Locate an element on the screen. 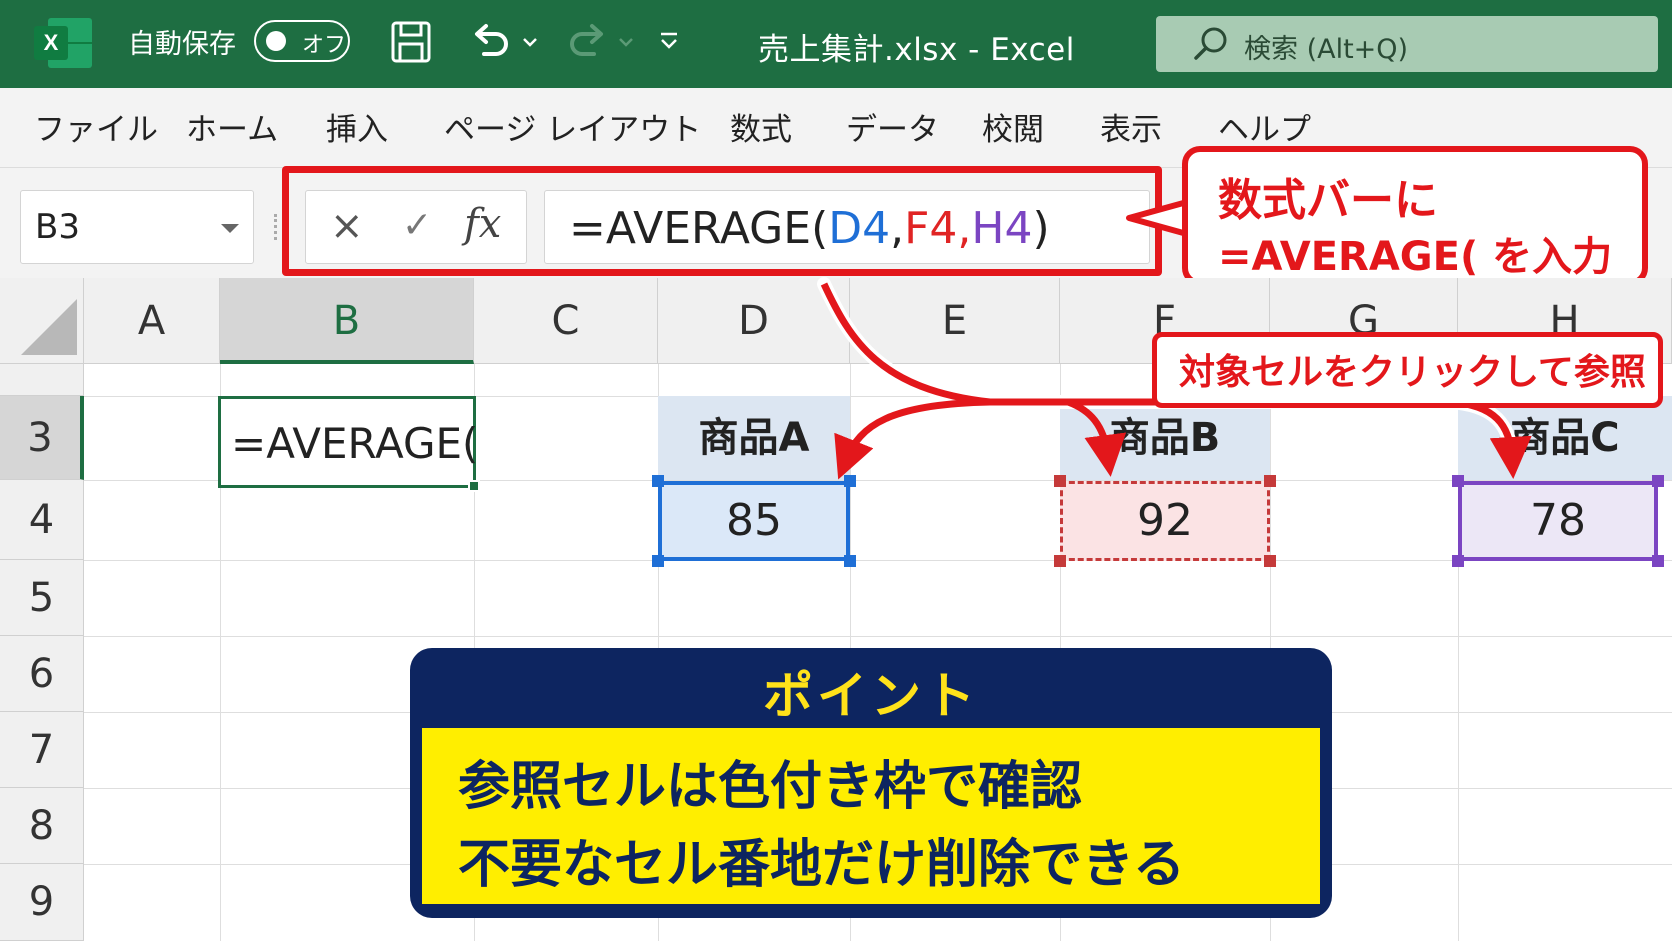  point-line-1: 参照セルは色付き枠で確認 is located at coordinates (770, 787).